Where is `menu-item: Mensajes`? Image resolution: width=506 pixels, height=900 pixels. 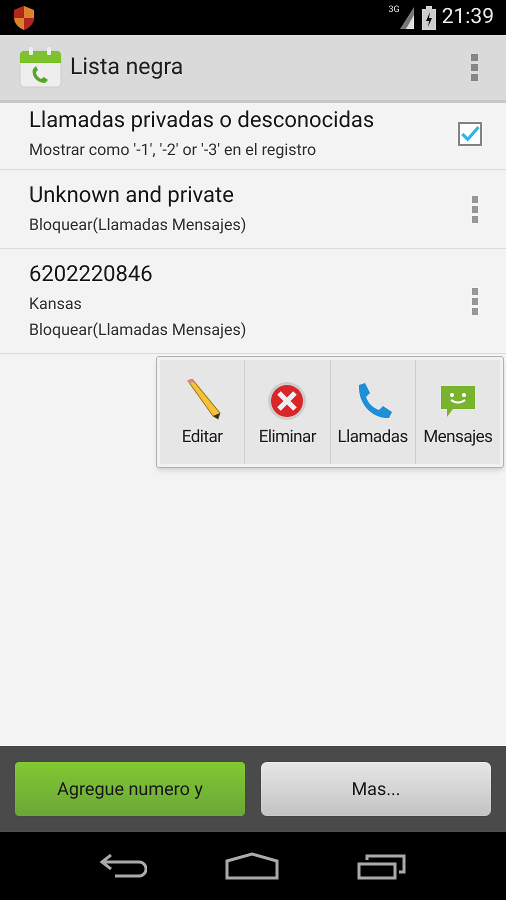
menu-item: Mensajes is located at coordinates (457, 412).